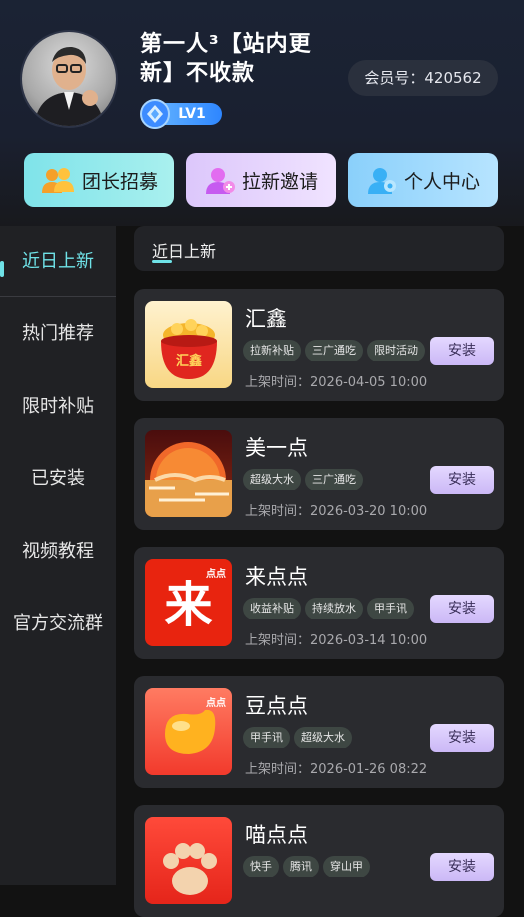 The height and width of the screenshot is (917, 524). I want to click on sidebar-item-label: 已安装, so click(58, 478).